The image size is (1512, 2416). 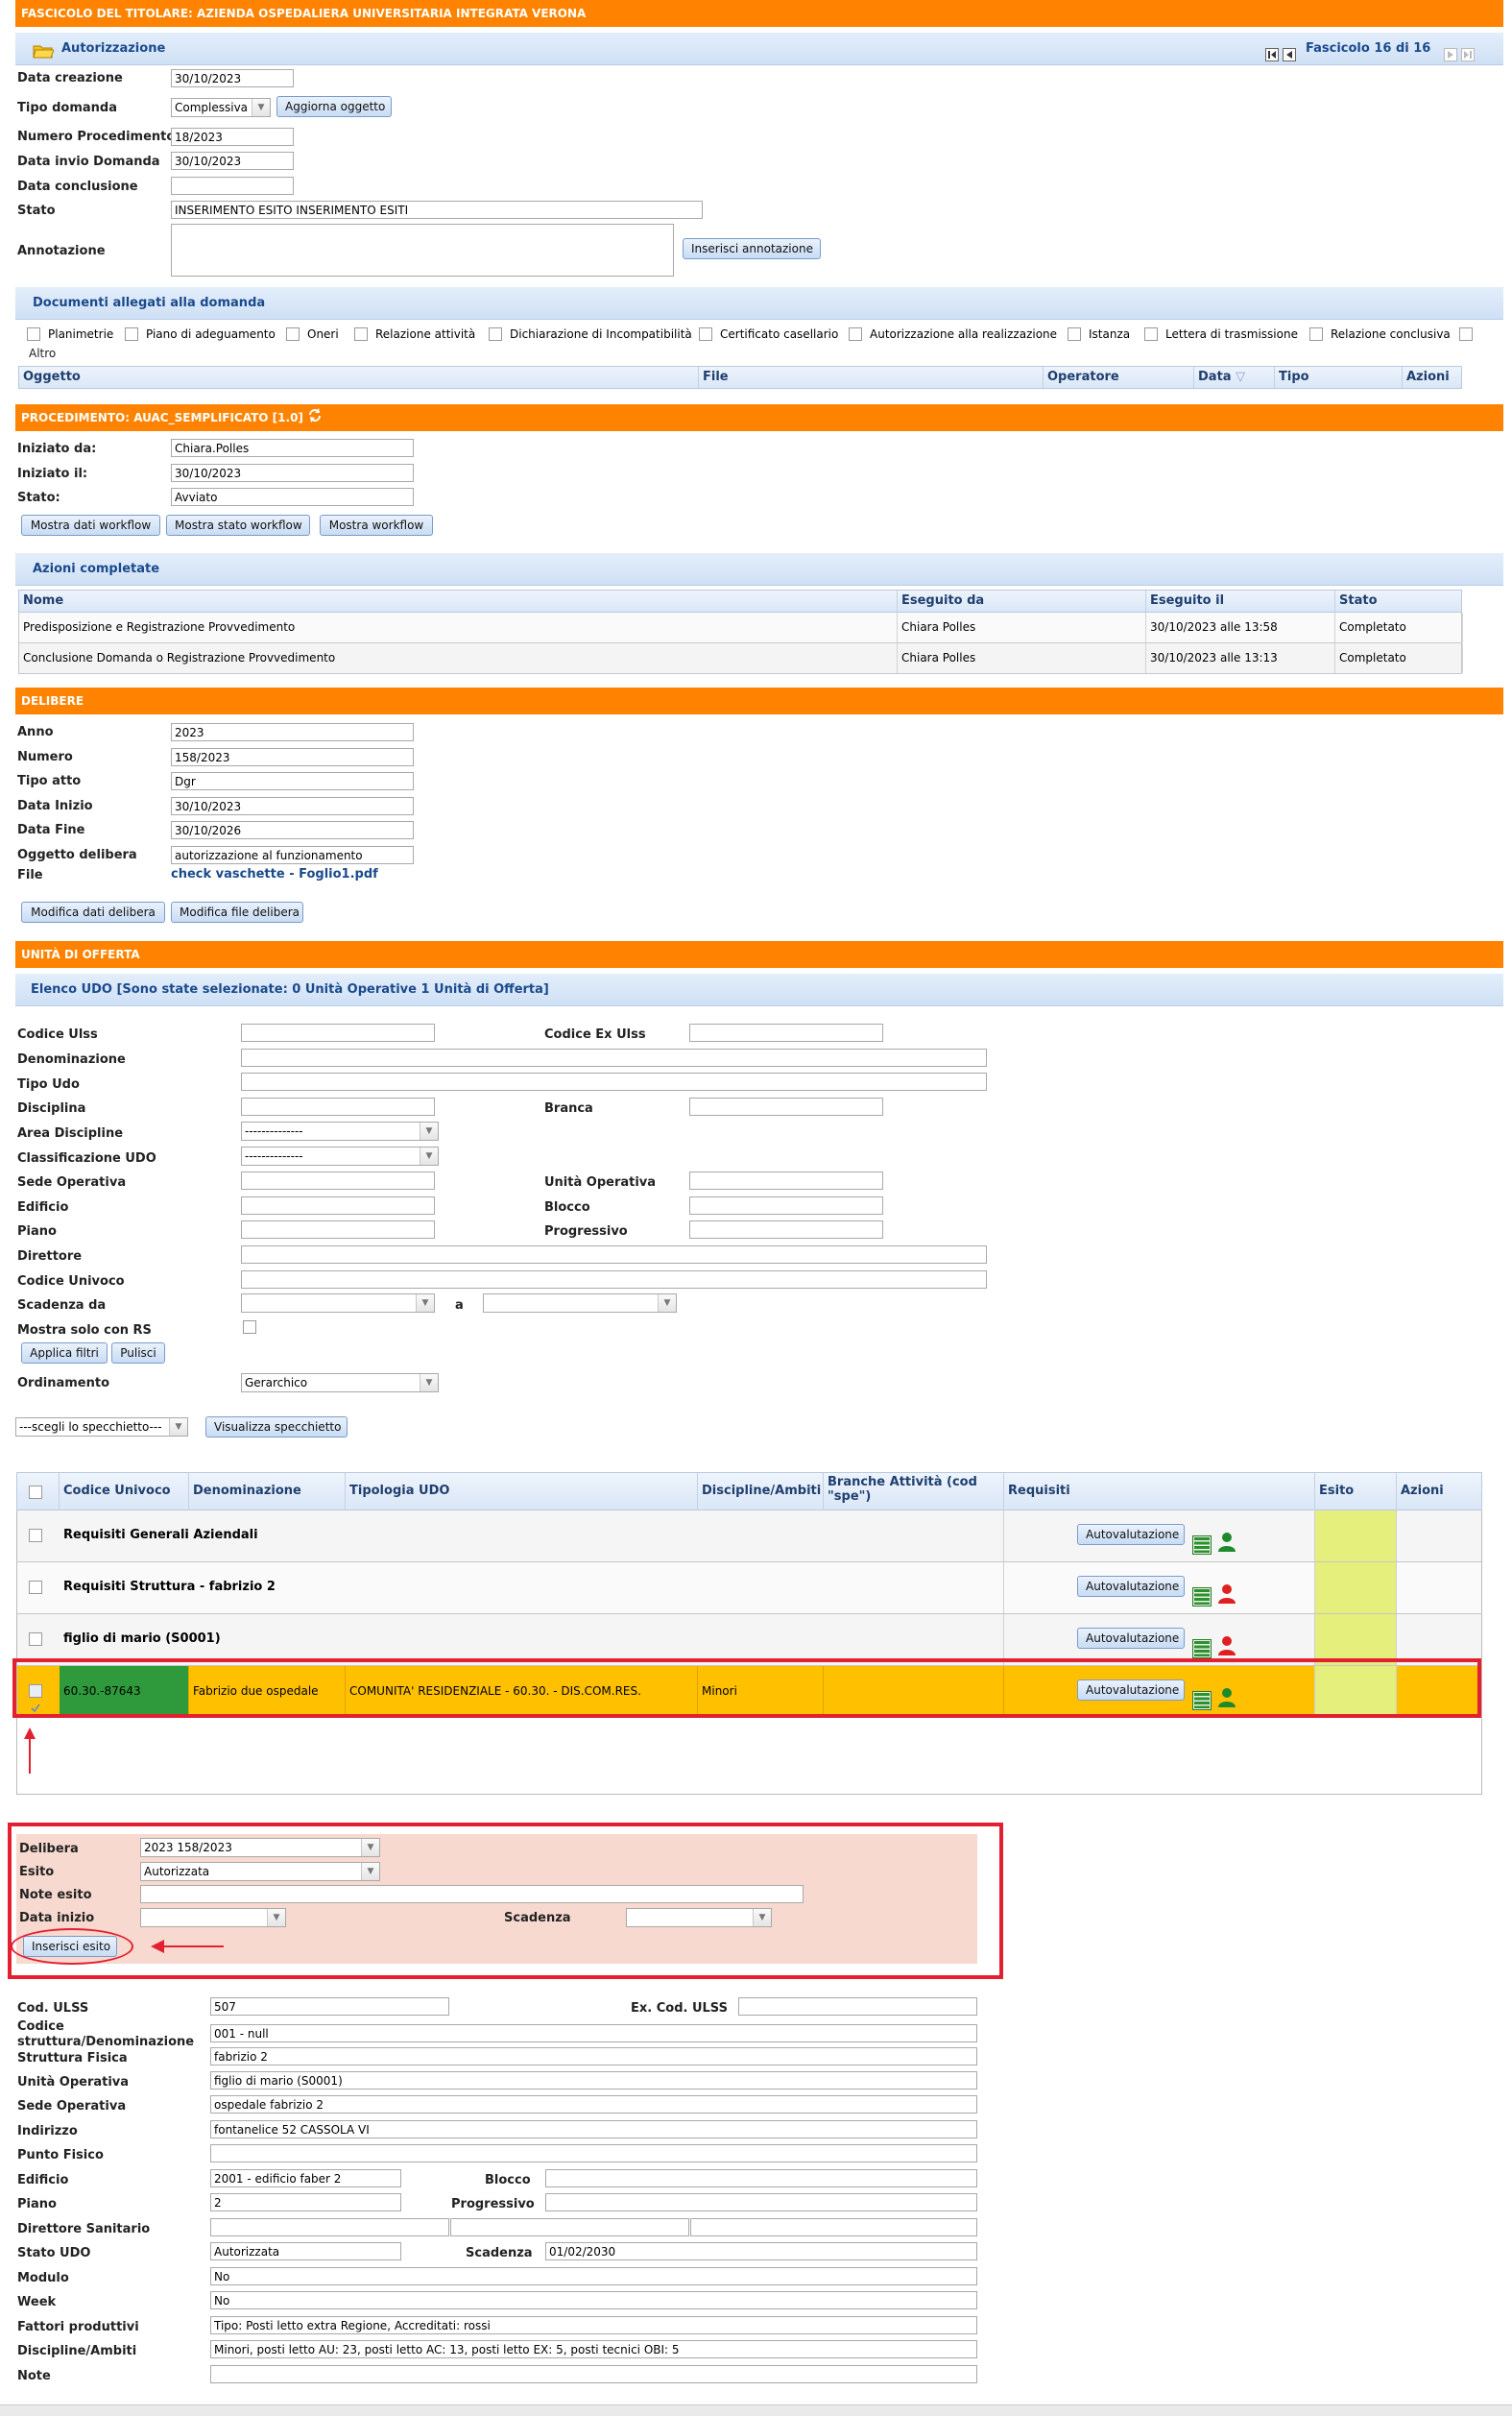 I want to click on col-denominazione: Denominazione, so click(x=267, y=1491).